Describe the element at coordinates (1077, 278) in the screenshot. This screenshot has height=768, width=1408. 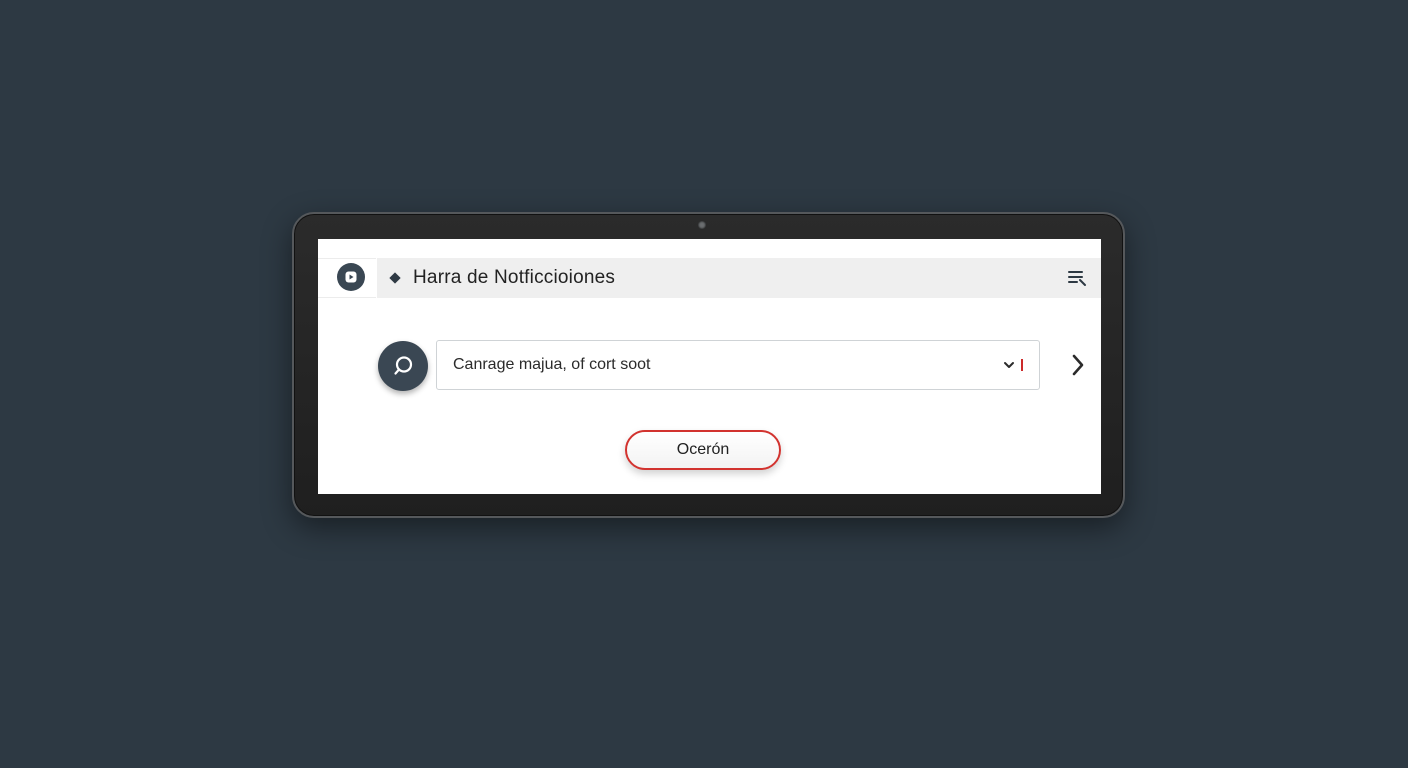
I see `list-settings-icon` at that location.